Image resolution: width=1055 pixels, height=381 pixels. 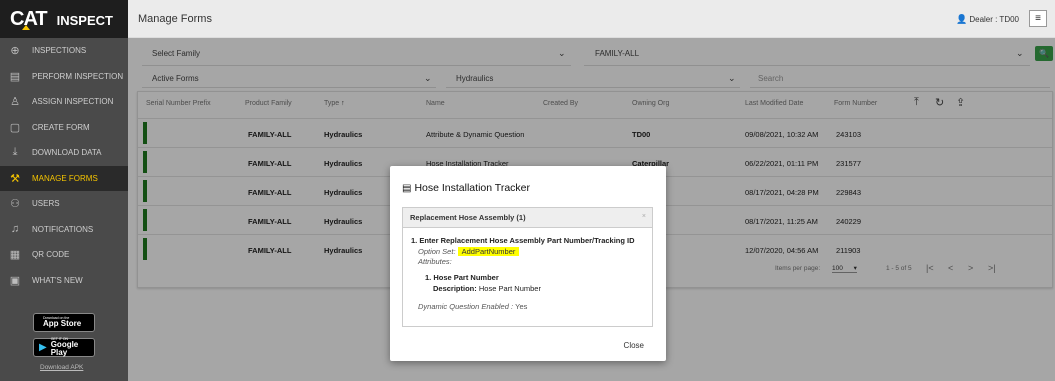 What do you see at coordinates (15, 76) in the screenshot?
I see `clipboard-icon: ▤` at bounding box center [15, 76].